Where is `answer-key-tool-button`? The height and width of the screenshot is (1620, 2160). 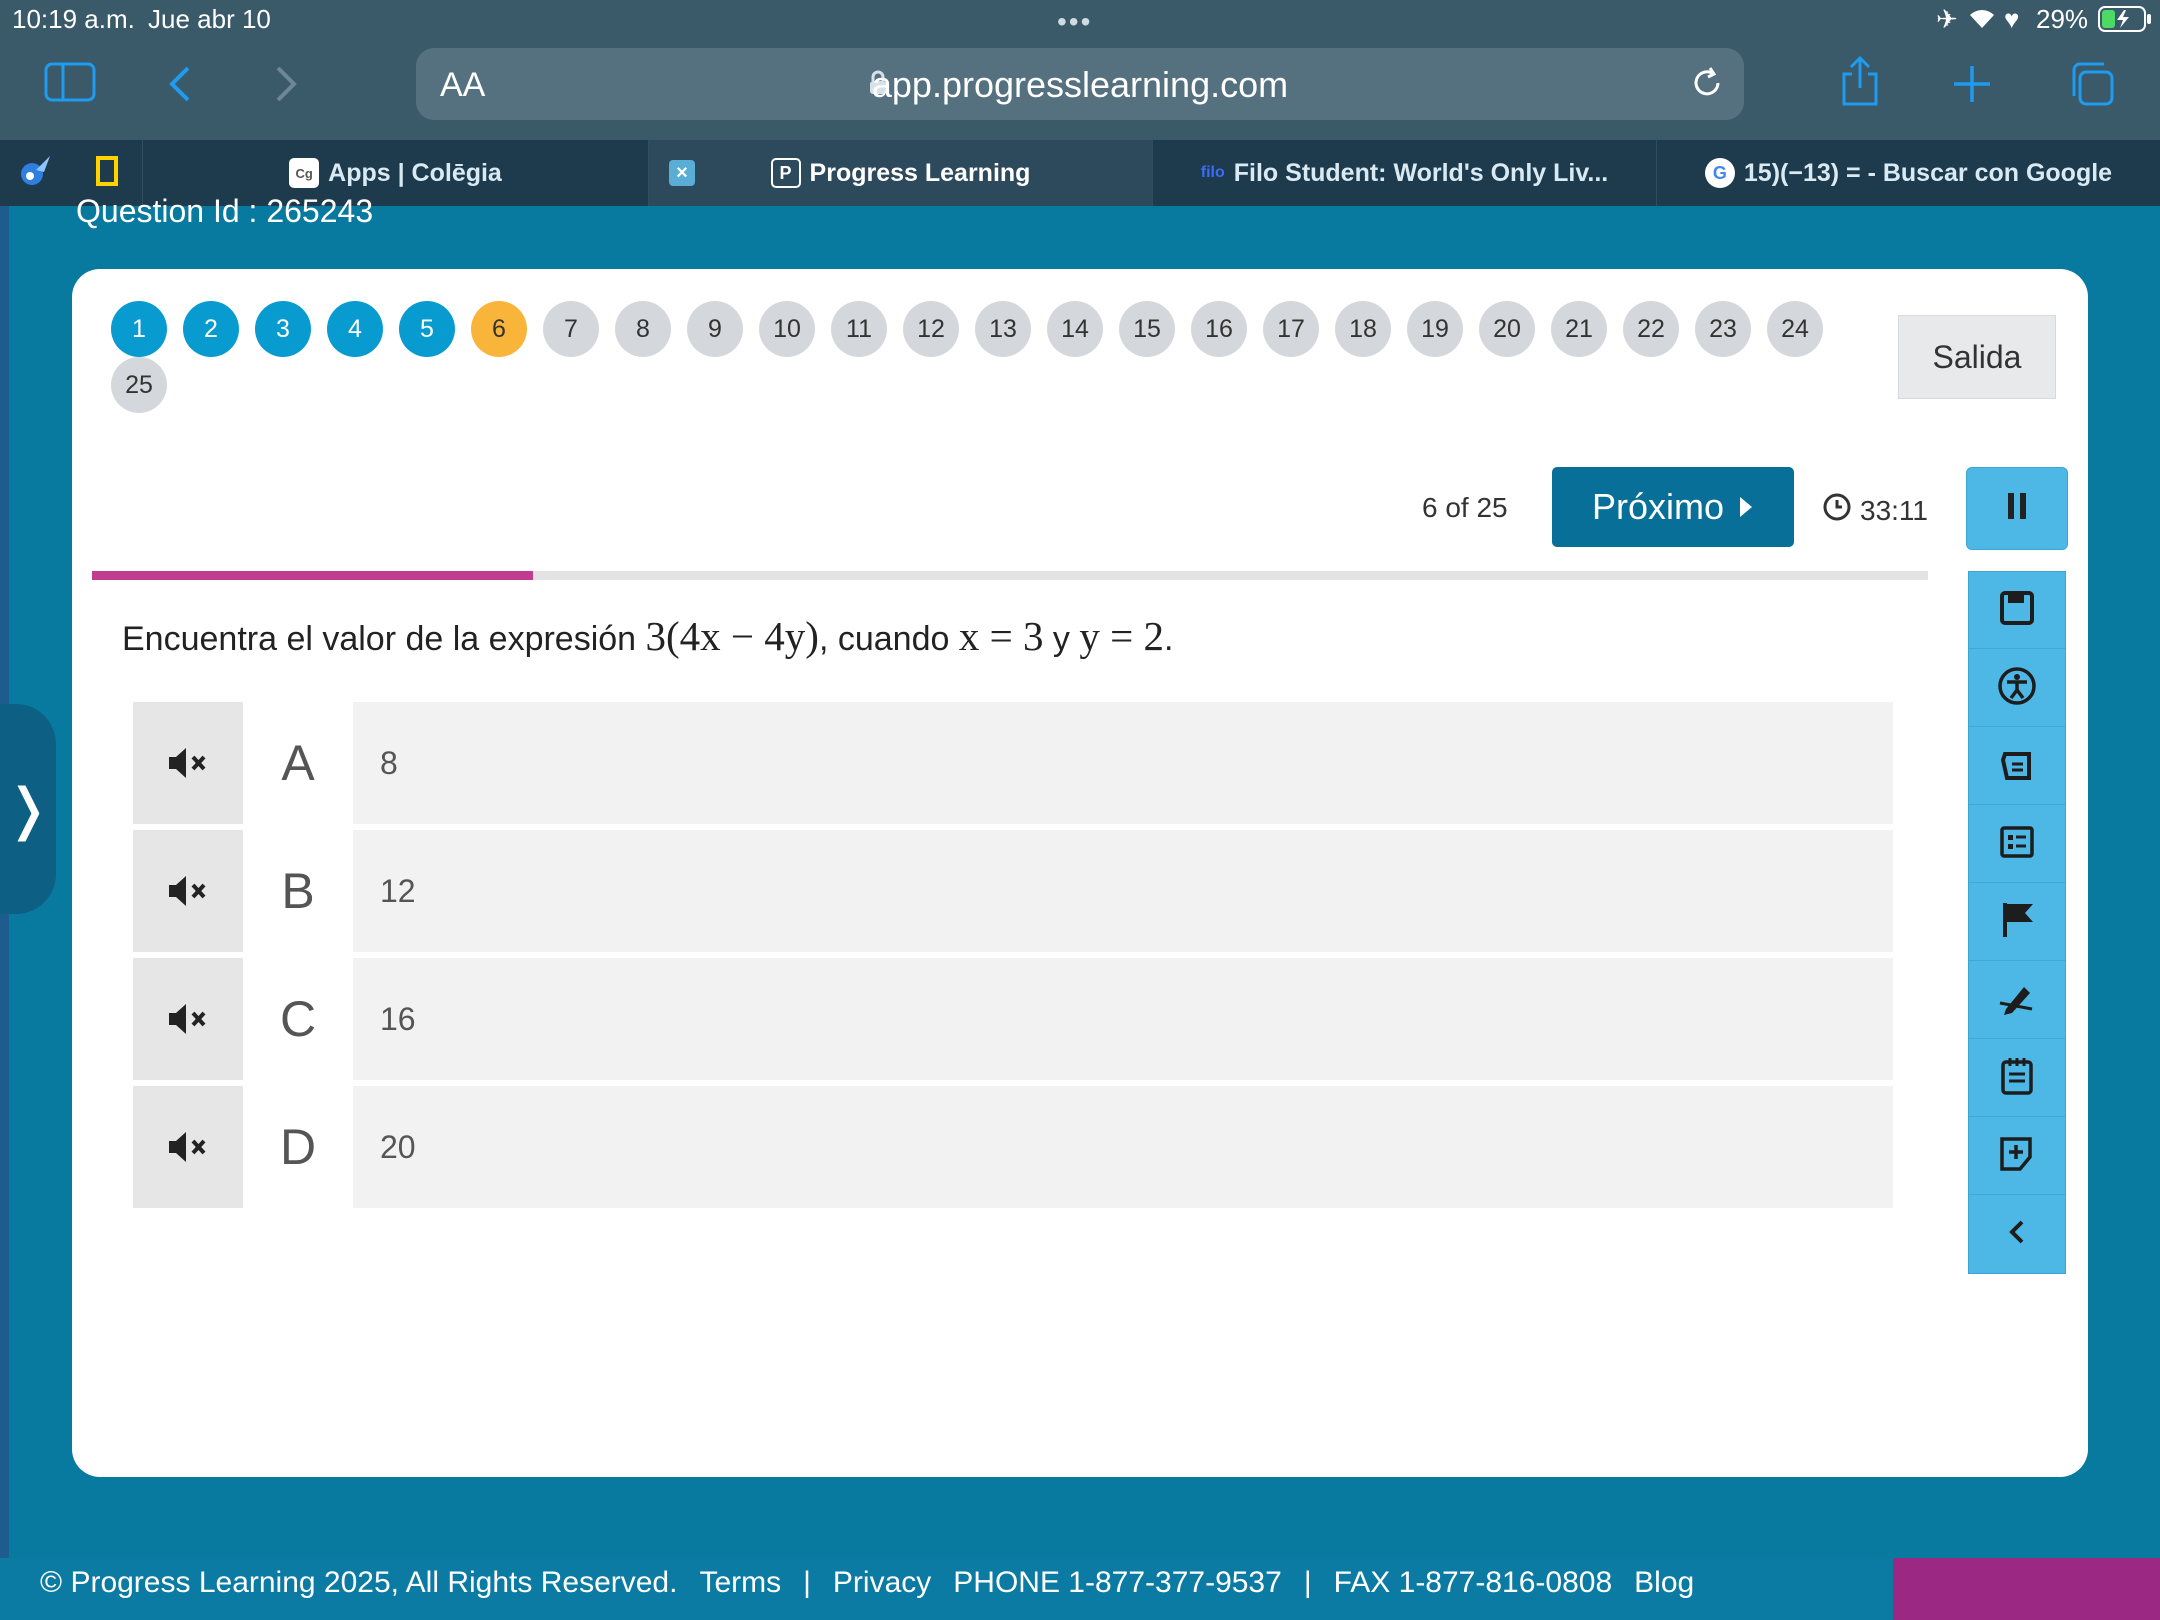 answer-key-tool-button is located at coordinates (2017, 844).